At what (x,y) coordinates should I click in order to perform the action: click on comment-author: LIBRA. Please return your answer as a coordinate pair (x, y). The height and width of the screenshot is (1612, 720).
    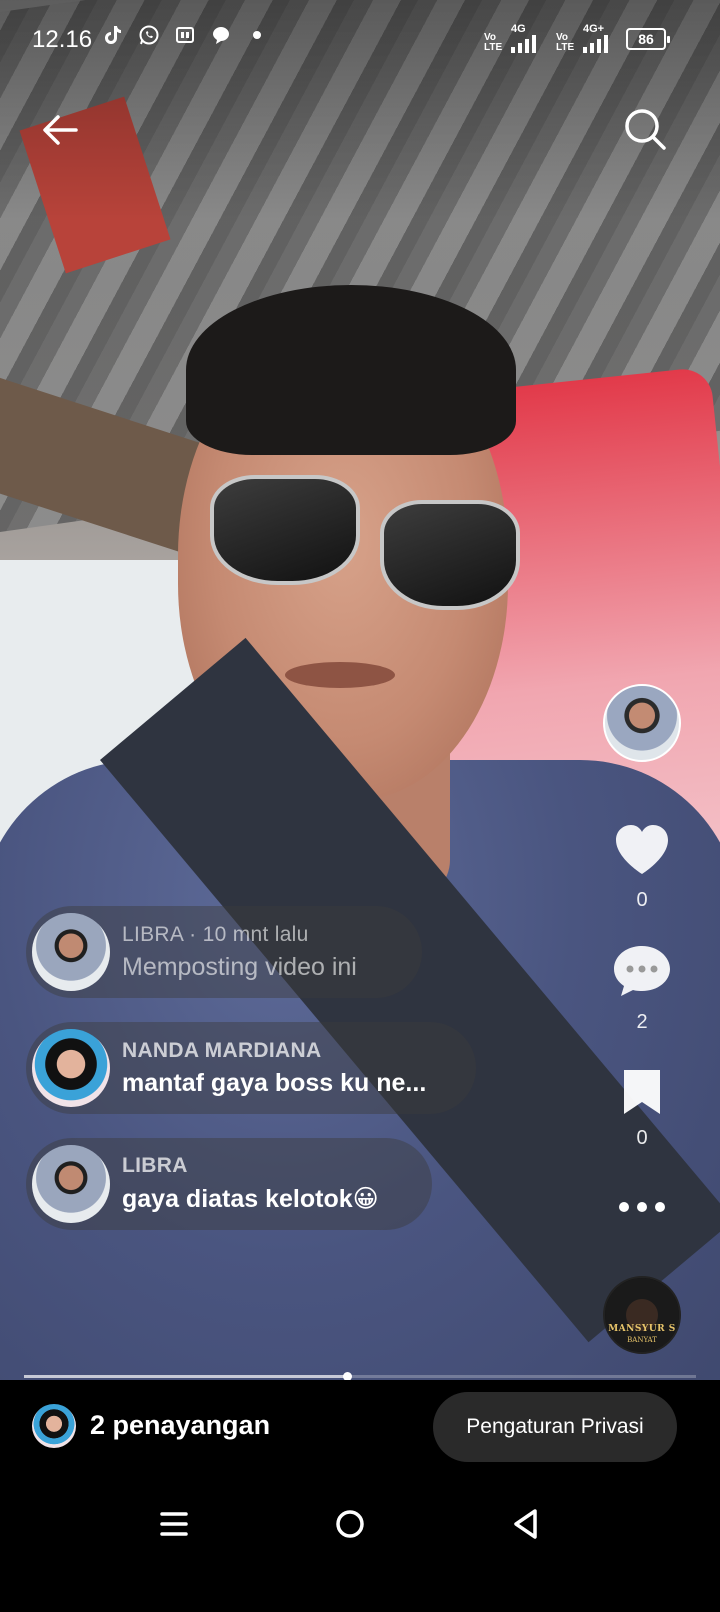
    Looking at the image, I should click on (155, 1165).